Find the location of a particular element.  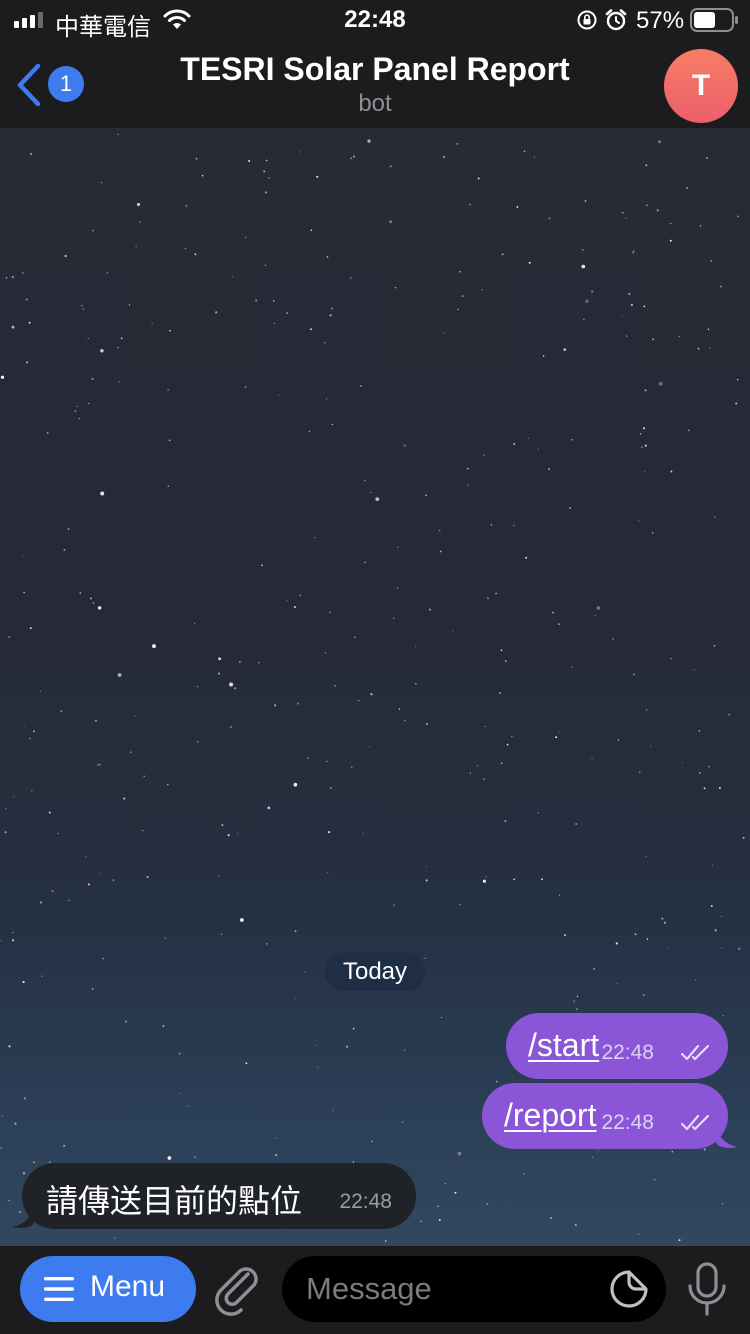

menu-button: Menu is located at coordinates (108, 1289).